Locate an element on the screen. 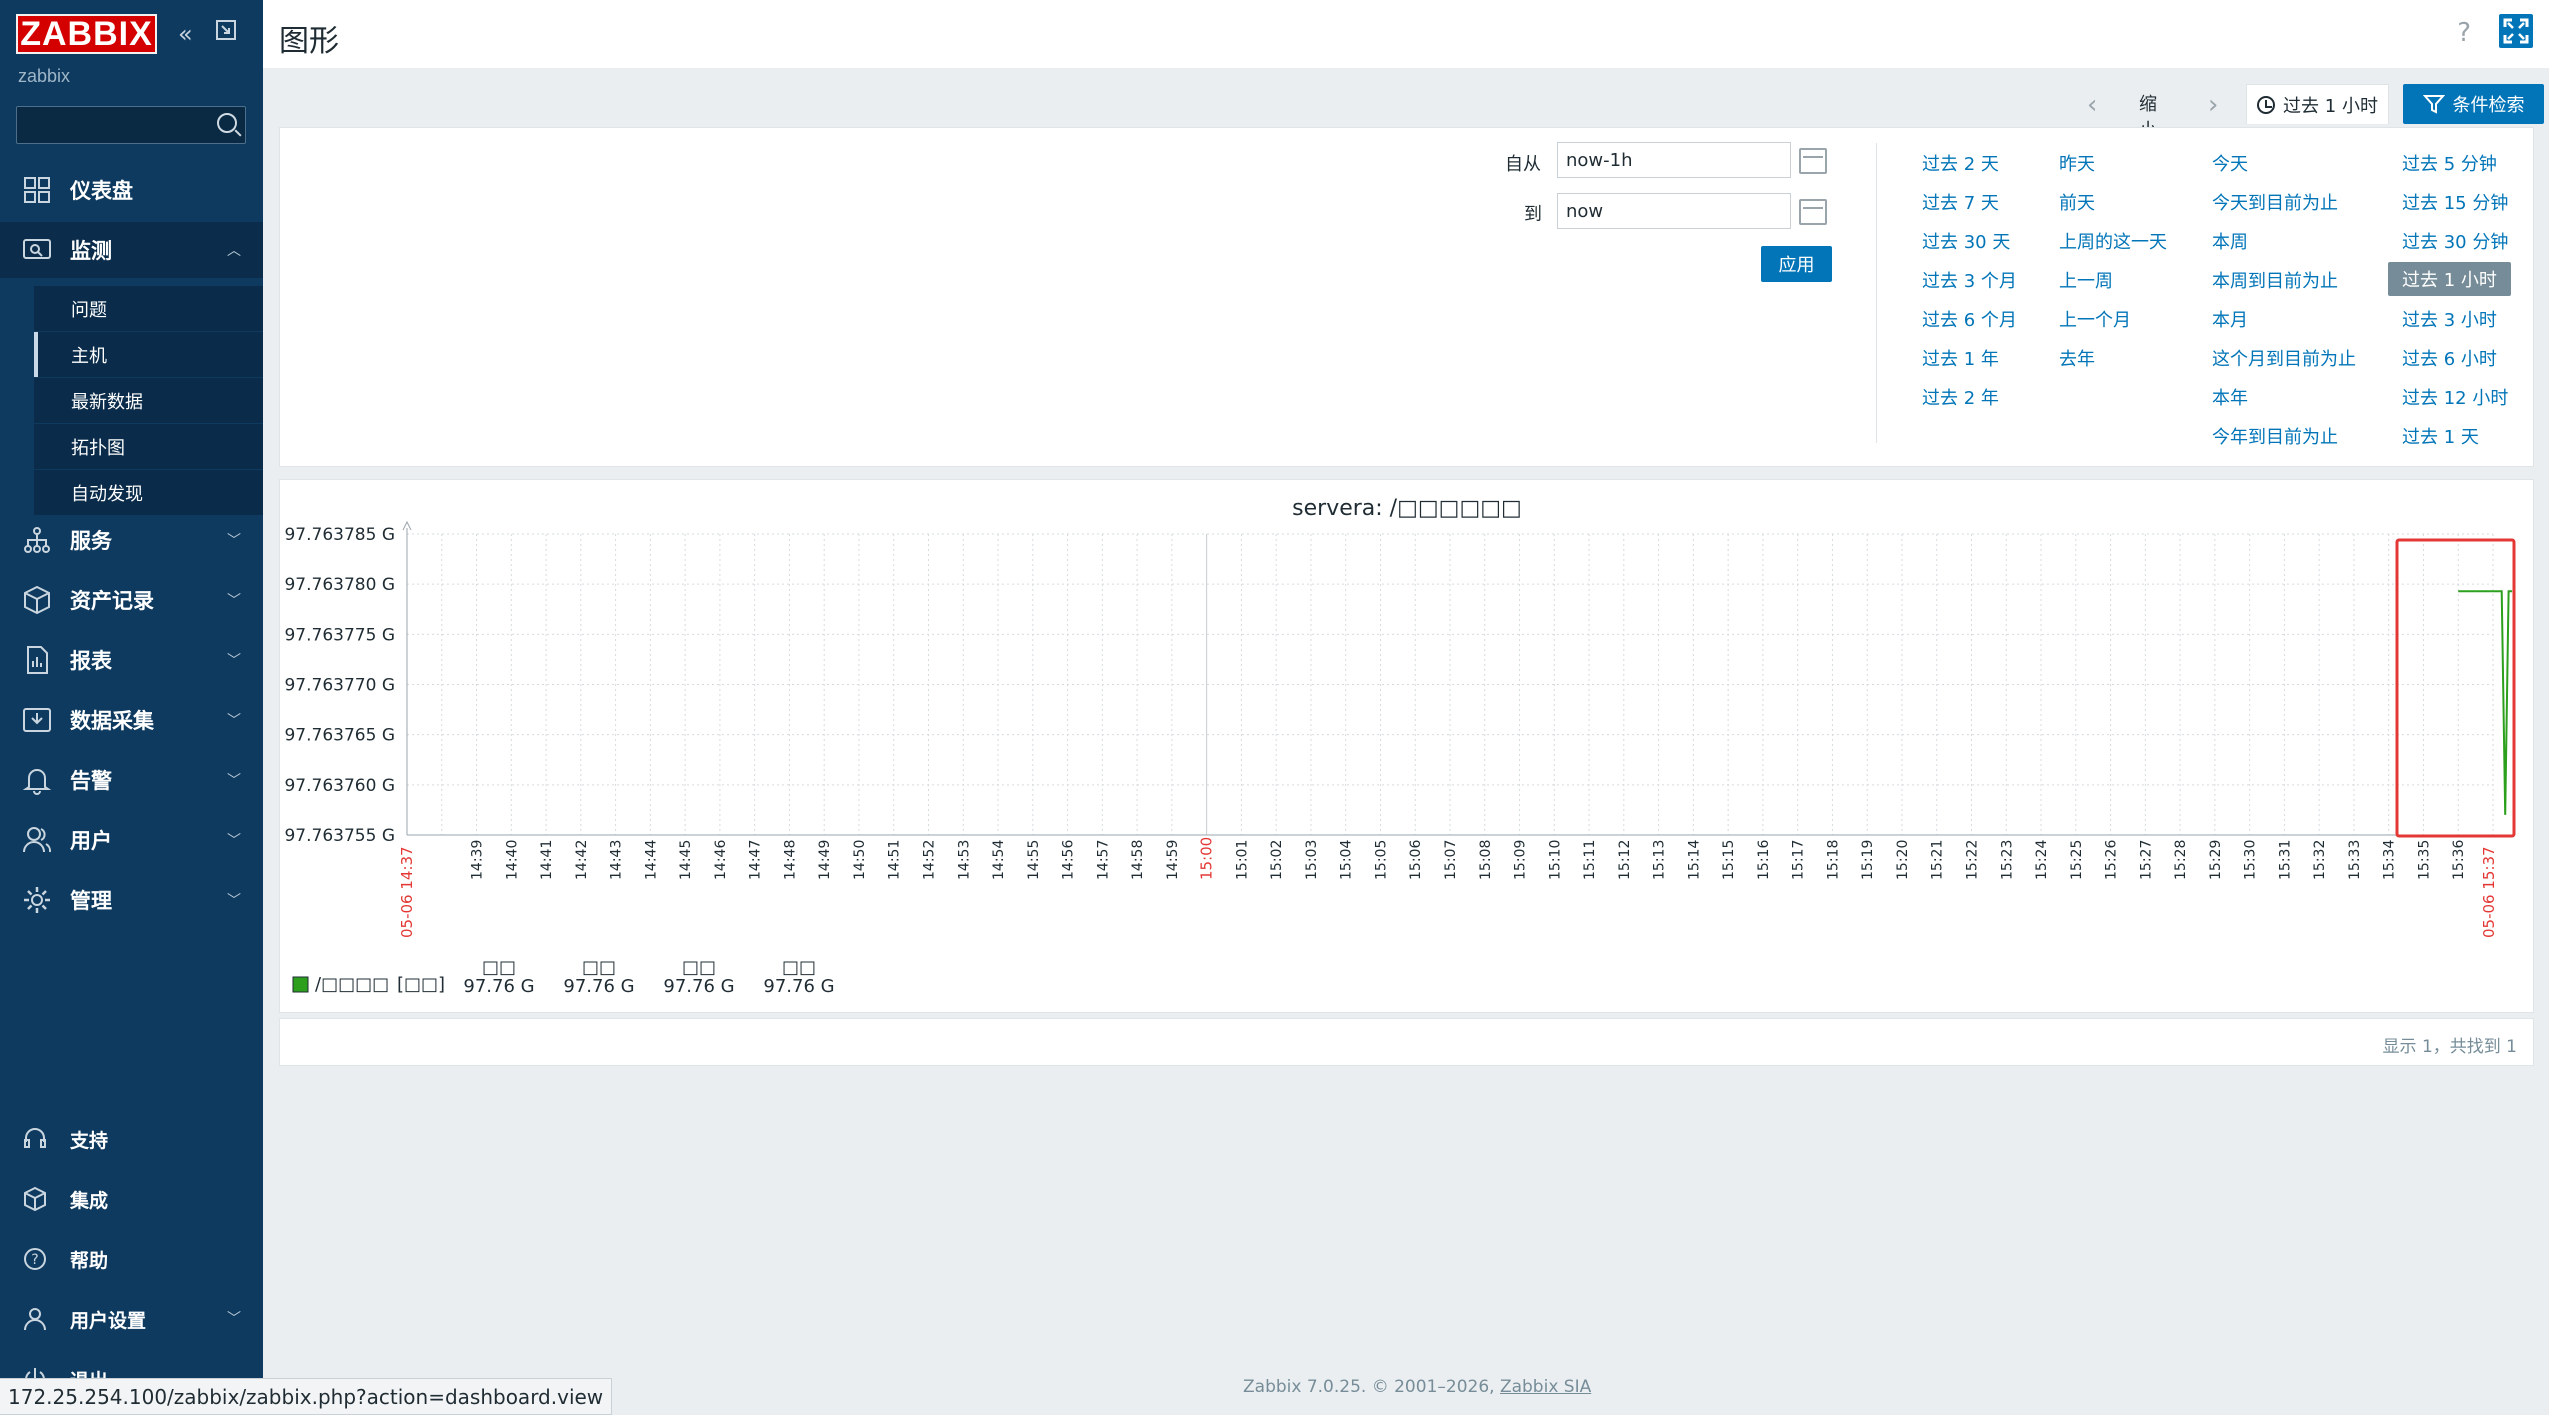  quick-range-link: 本周到目前为止 is located at coordinates (2284, 279).